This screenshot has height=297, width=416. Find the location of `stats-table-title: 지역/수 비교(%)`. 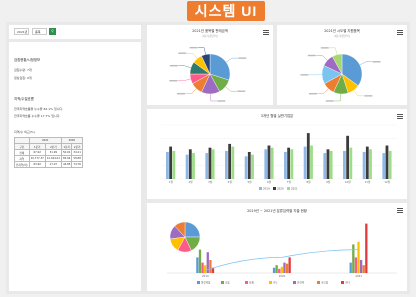

stats-table-title: 지역/수 비교(%) is located at coordinates (24, 132).